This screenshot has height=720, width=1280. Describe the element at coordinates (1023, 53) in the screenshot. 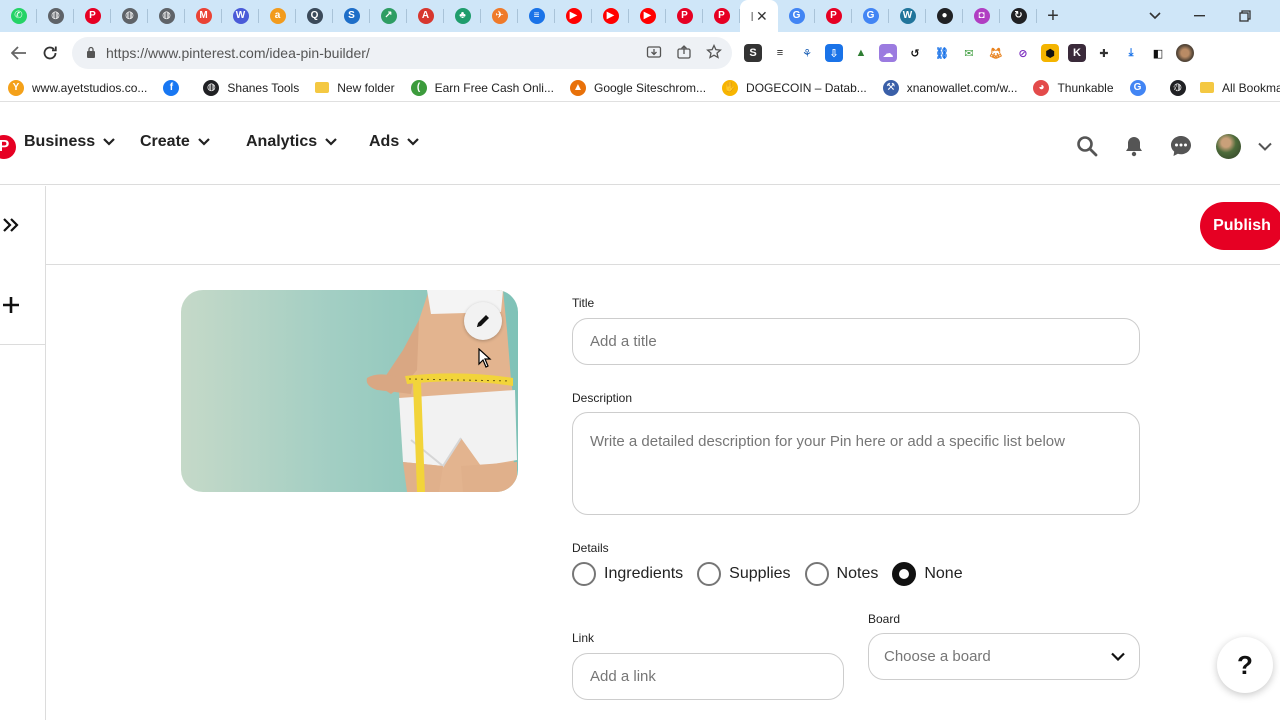

I see `block-extension-icon: ⊘` at that location.